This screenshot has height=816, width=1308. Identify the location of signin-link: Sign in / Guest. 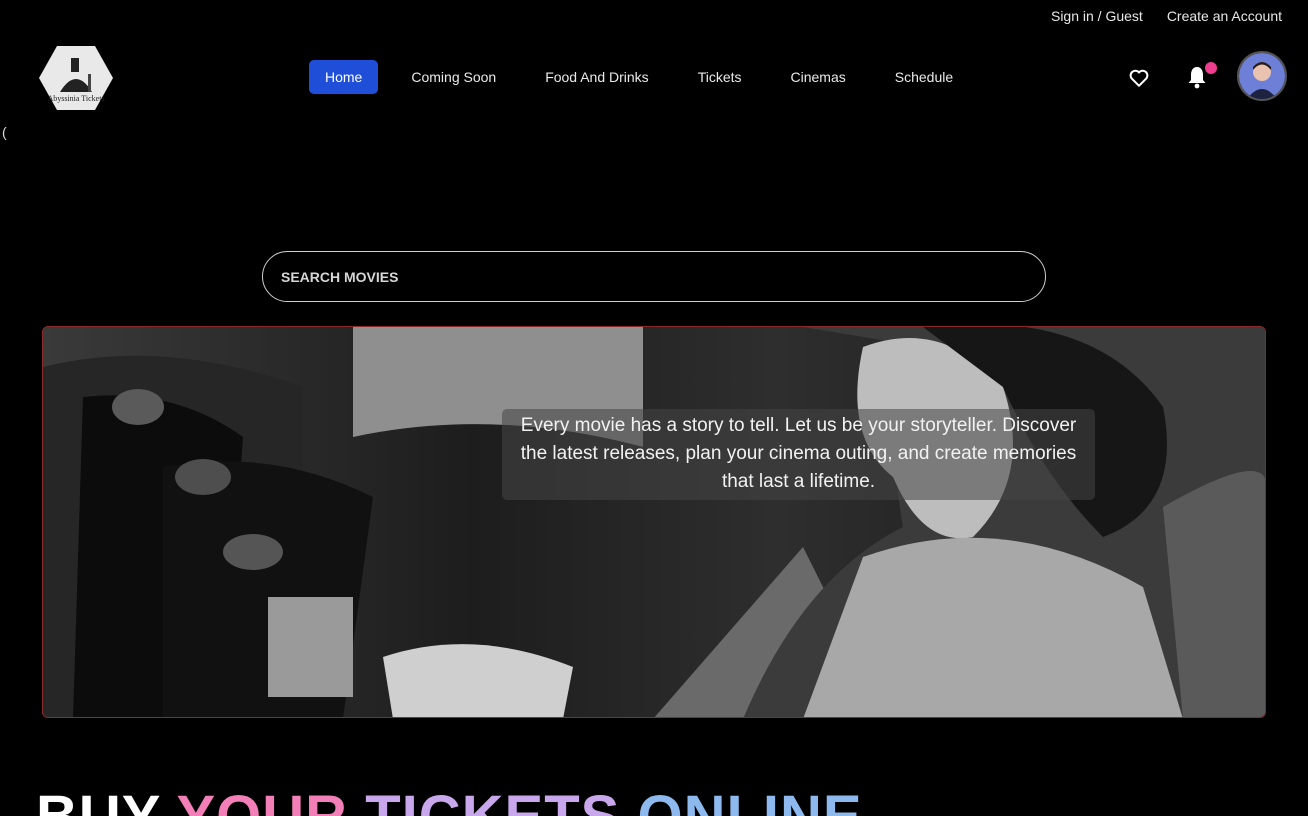
(1097, 16).